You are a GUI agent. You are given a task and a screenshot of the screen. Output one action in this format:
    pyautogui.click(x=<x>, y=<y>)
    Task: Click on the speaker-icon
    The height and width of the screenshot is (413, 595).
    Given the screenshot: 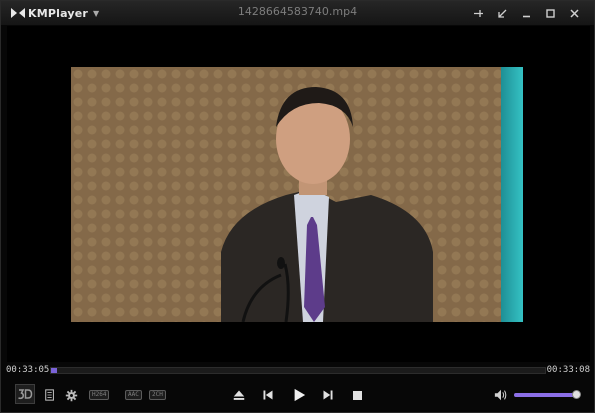 What is the action you would take?
    pyautogui.click(x=500, y=395)
    